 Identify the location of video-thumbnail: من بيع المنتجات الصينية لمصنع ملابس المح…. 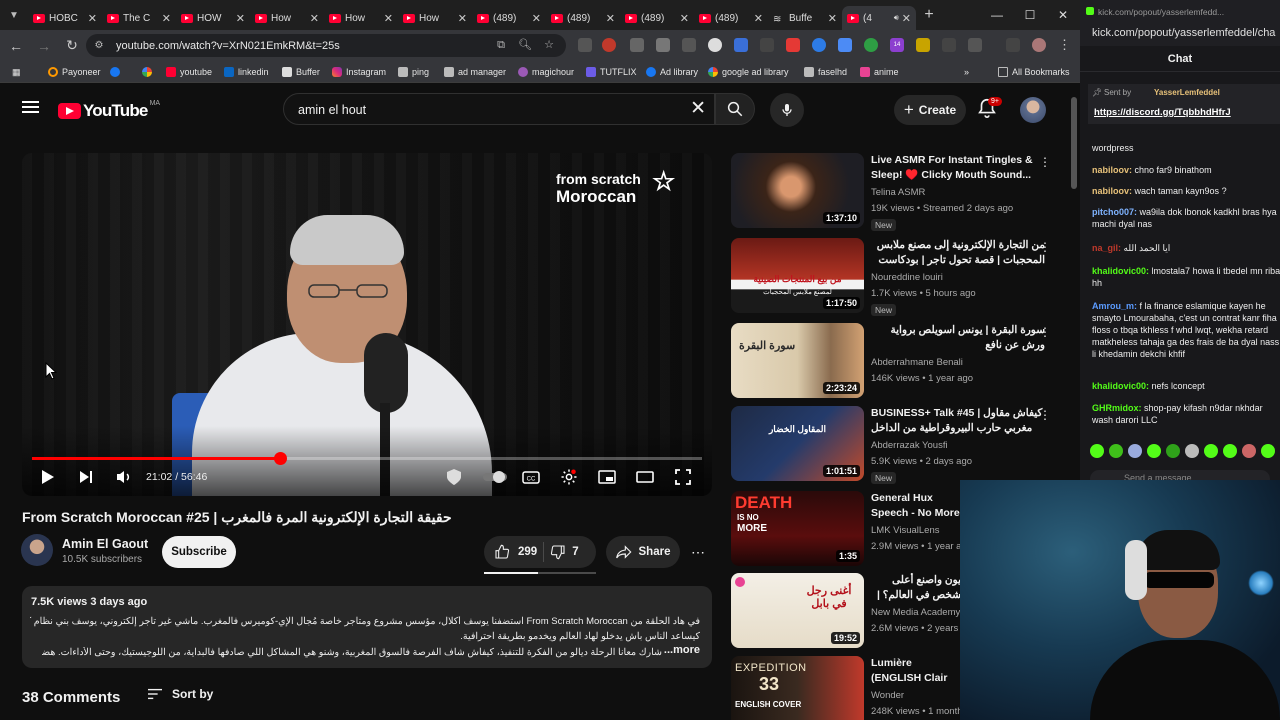
(797, 275).